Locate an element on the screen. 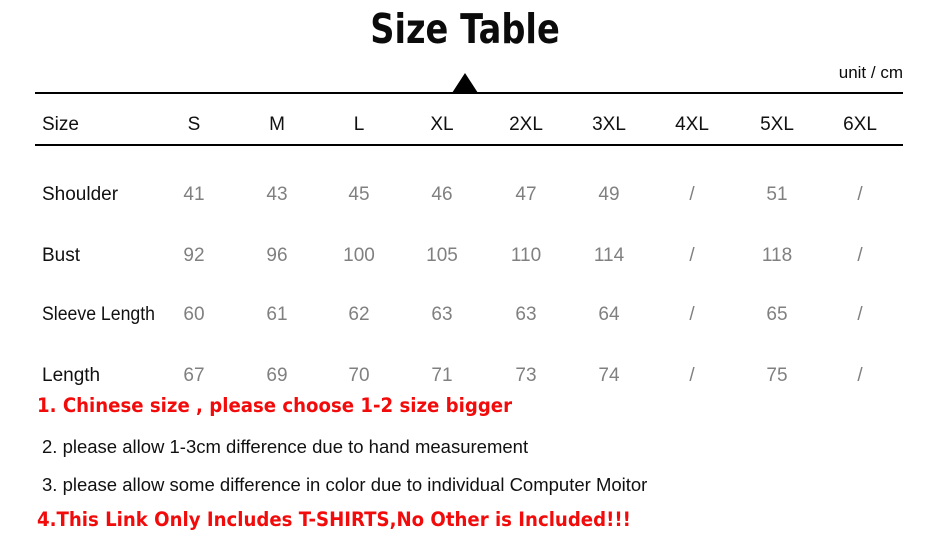 This screenshot has height=550, width=930. cell-bust-m: 96 is located at coordinates (277, 255).